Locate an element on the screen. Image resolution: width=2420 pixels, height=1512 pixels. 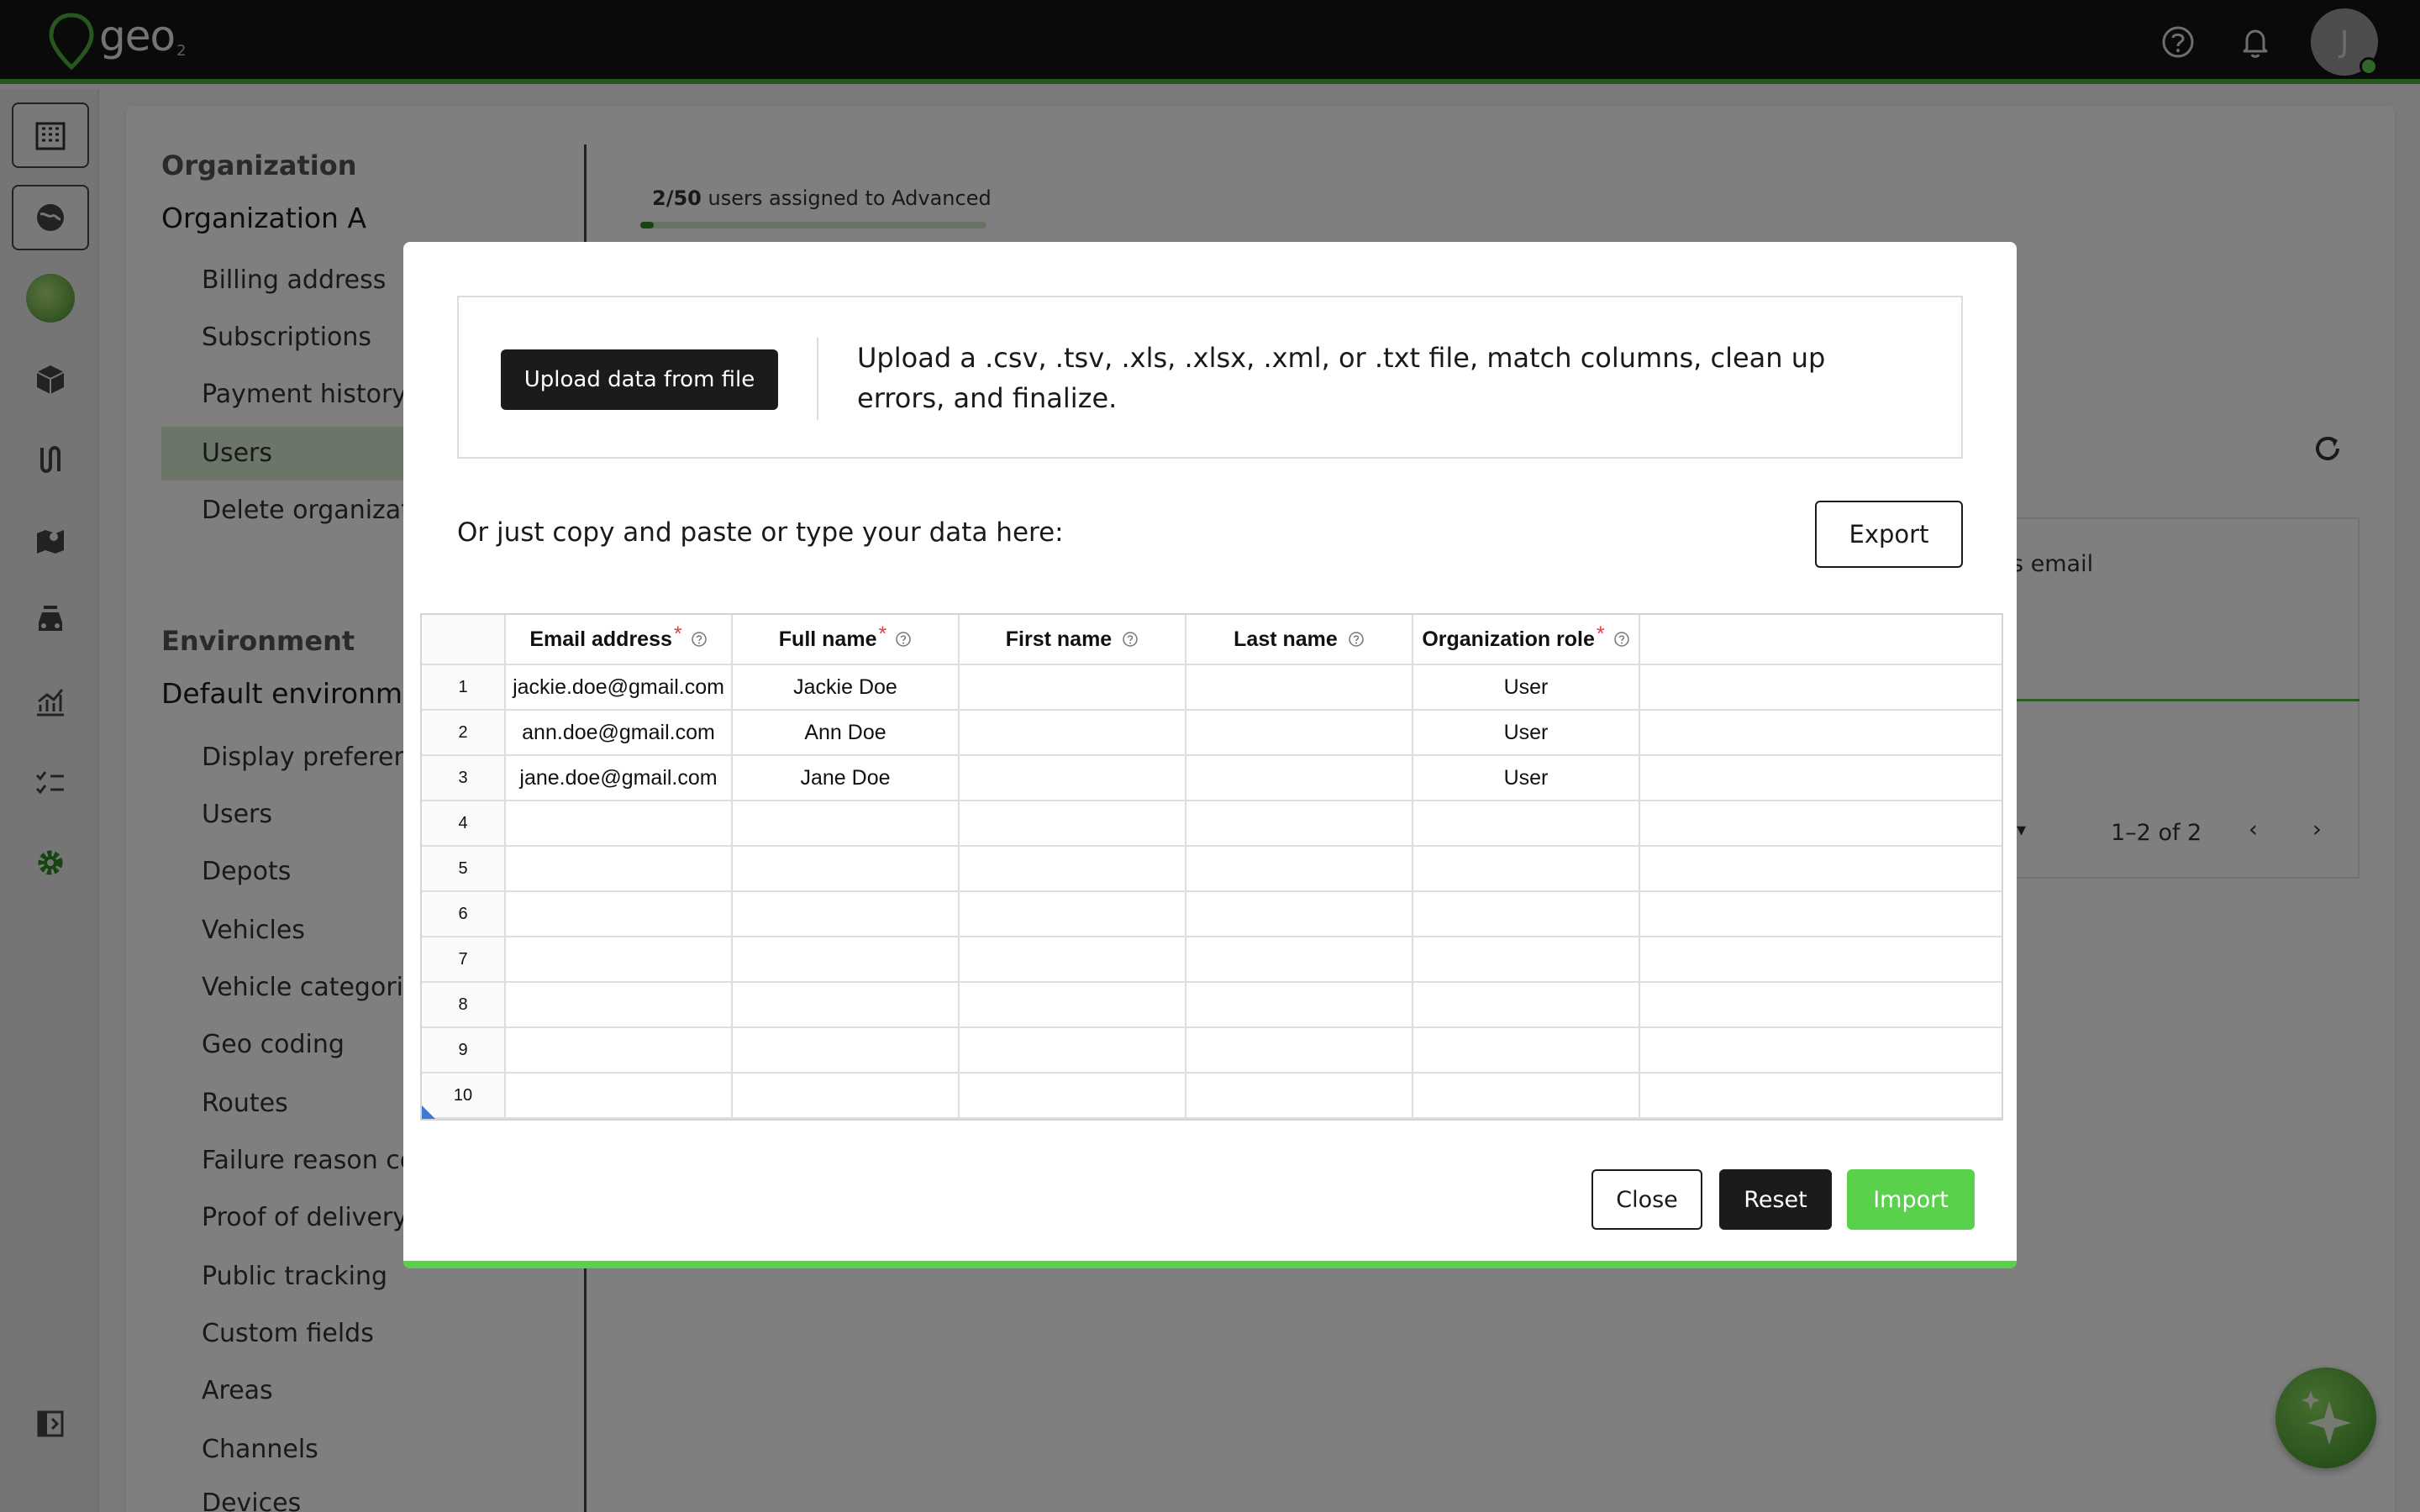
column-header: First name is located at coordinates (1073, 639).